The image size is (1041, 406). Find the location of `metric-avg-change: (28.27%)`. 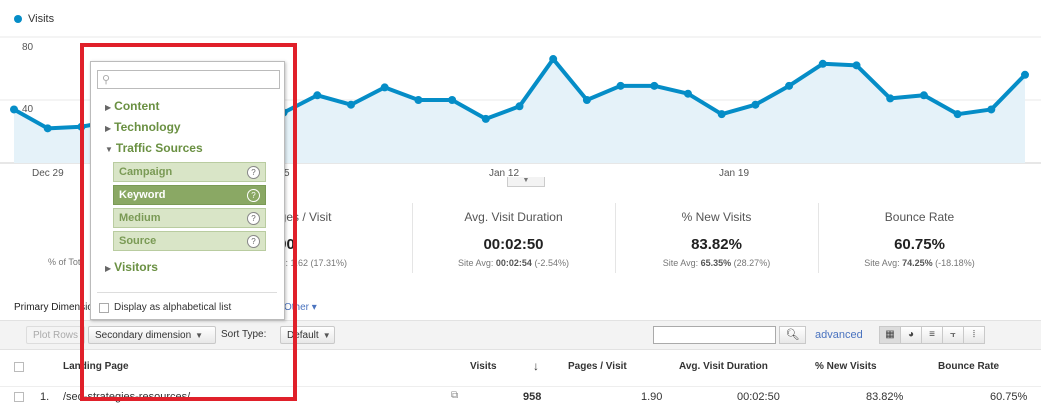

metric-avg-change: (28.27%) is located at coordinates (751, 263).